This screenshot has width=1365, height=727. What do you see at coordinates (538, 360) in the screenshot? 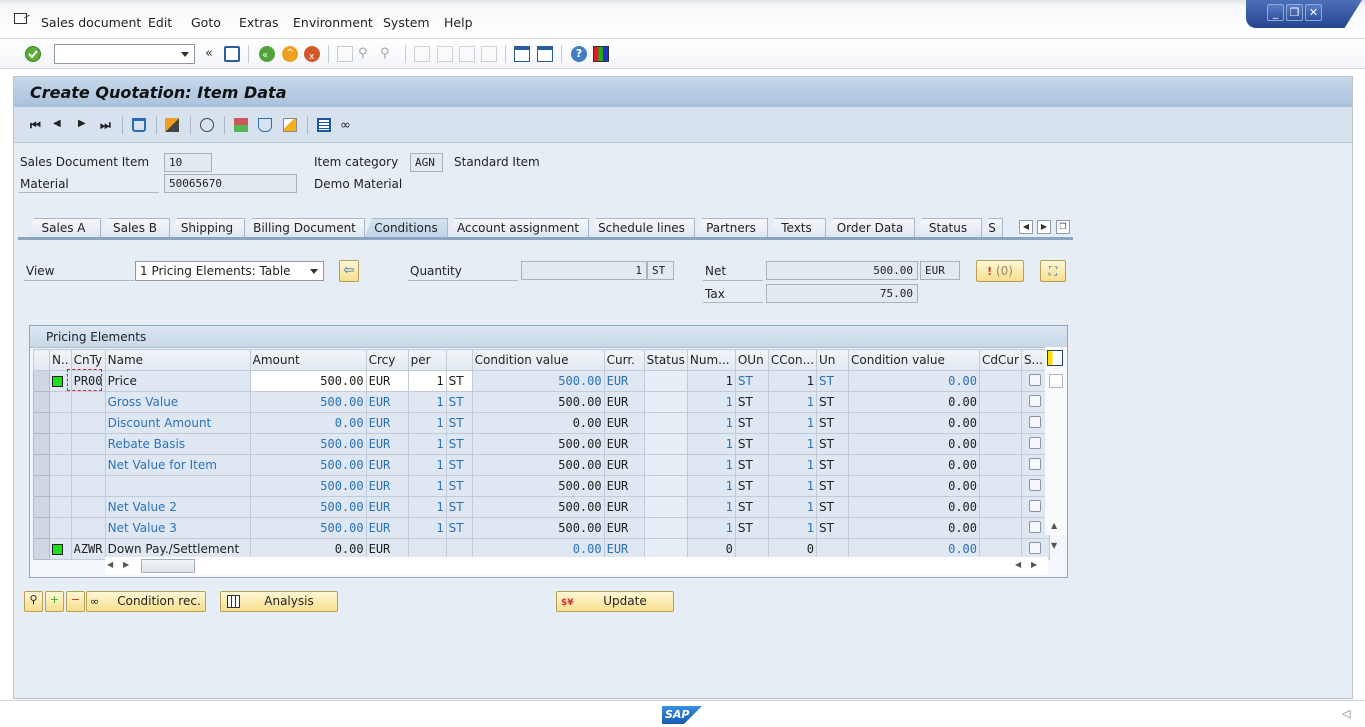
I see `column-header: Condition value` at bounding box center [538, 360].